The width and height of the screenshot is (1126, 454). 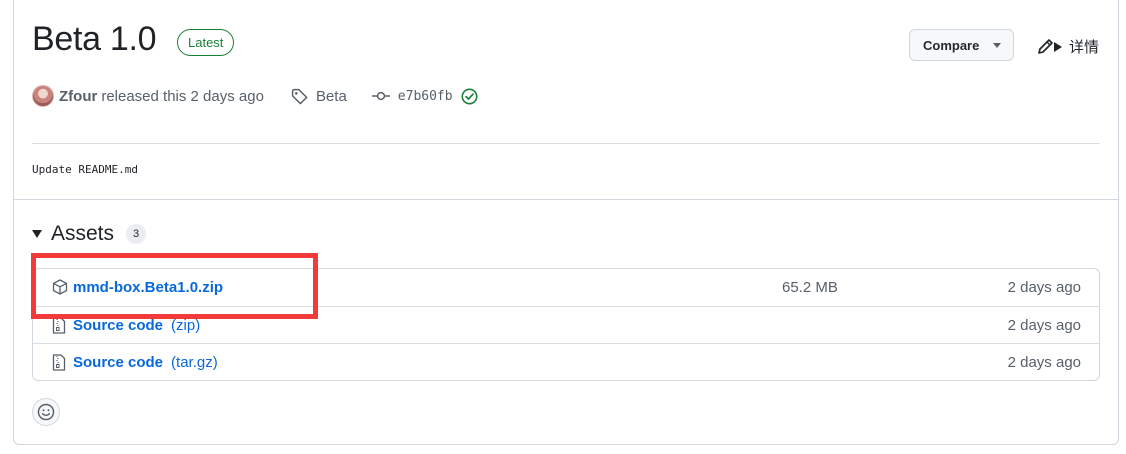 I want to click on assets-toggle: Assets 3, so click(x=89, y=234).